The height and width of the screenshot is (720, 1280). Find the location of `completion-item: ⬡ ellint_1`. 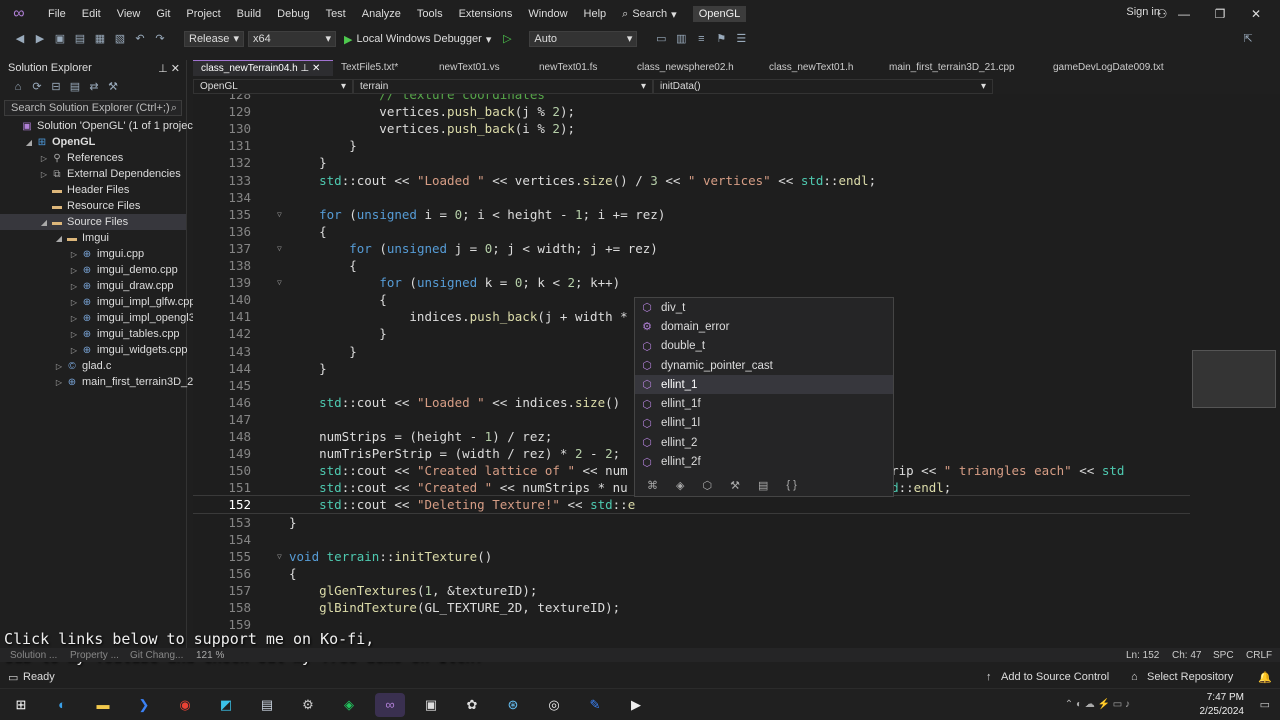

completion-item: ⬡ ellint_1 is located at coordinates (764, 385).